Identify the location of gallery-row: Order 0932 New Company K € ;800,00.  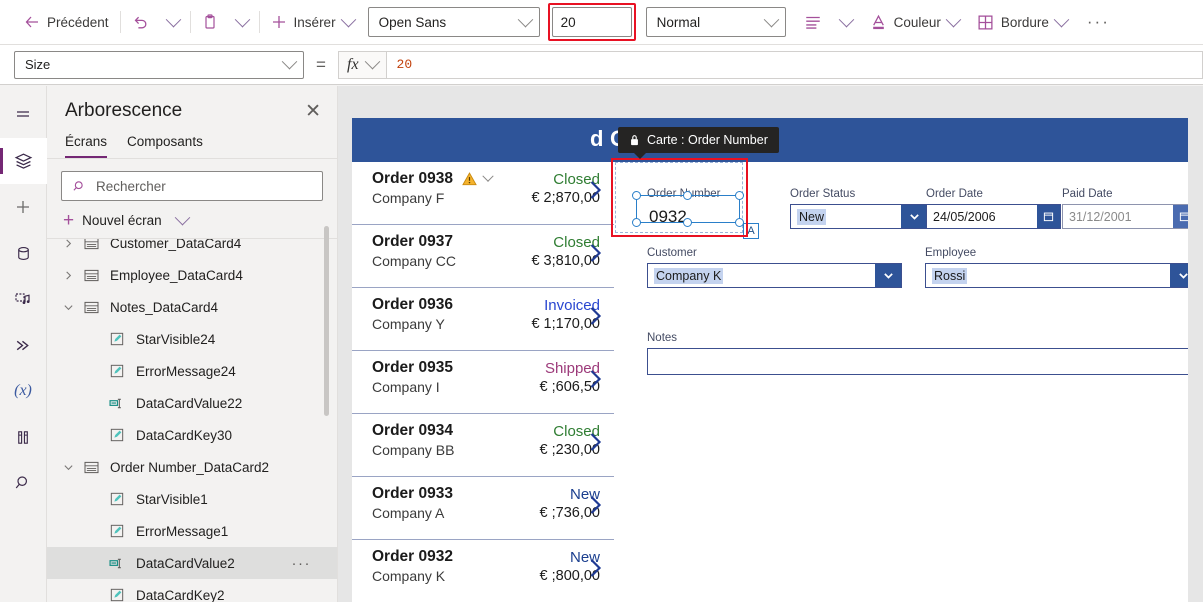
(483, 571).